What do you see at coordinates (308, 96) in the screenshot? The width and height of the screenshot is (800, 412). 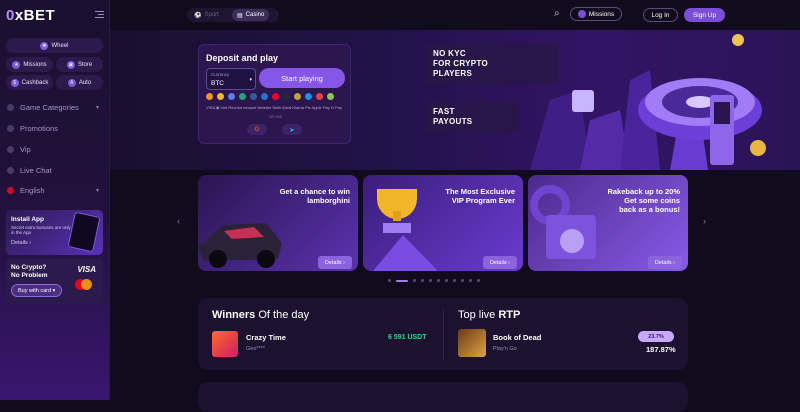 I see `ton-icon` at bounding box center [308, 96].